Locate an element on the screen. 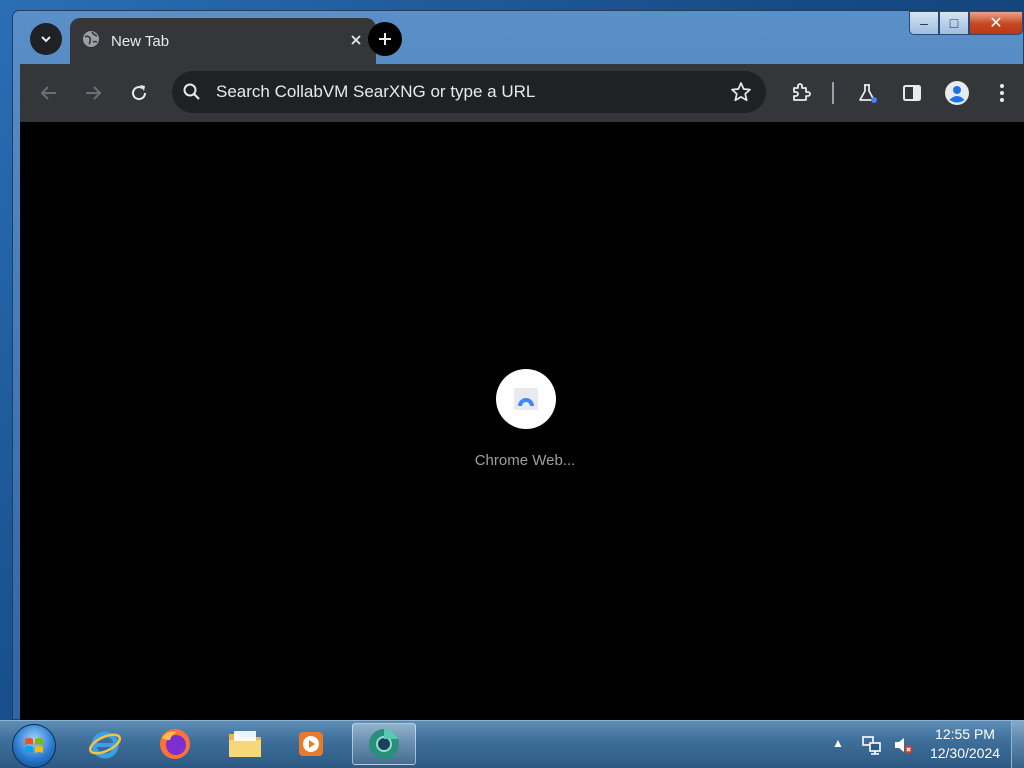 The height and width of the screenshot is (768, 1024). profile-button is located at coordinates (957, 93).